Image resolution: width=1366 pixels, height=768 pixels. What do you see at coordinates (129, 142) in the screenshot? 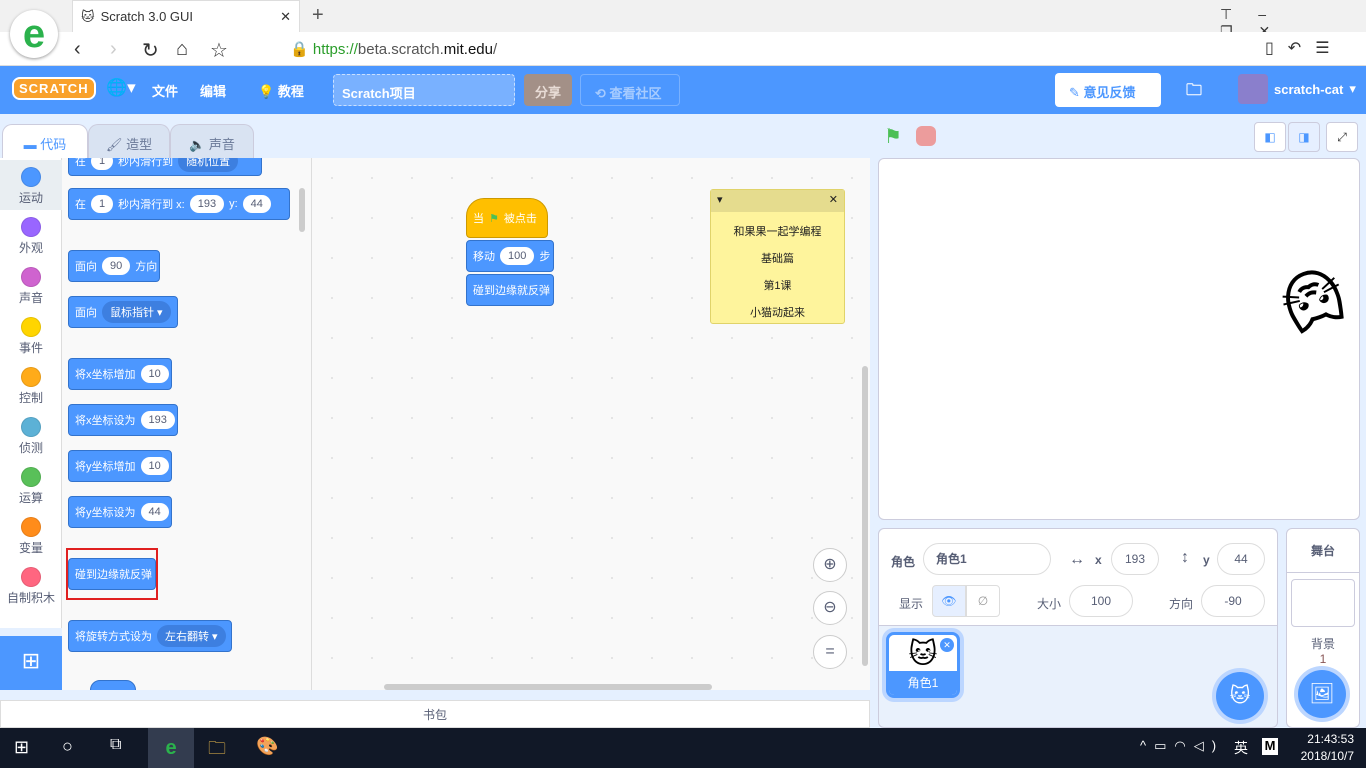
I see `tab-costumes: 🖌 造型` at bounding box center [129, 142].